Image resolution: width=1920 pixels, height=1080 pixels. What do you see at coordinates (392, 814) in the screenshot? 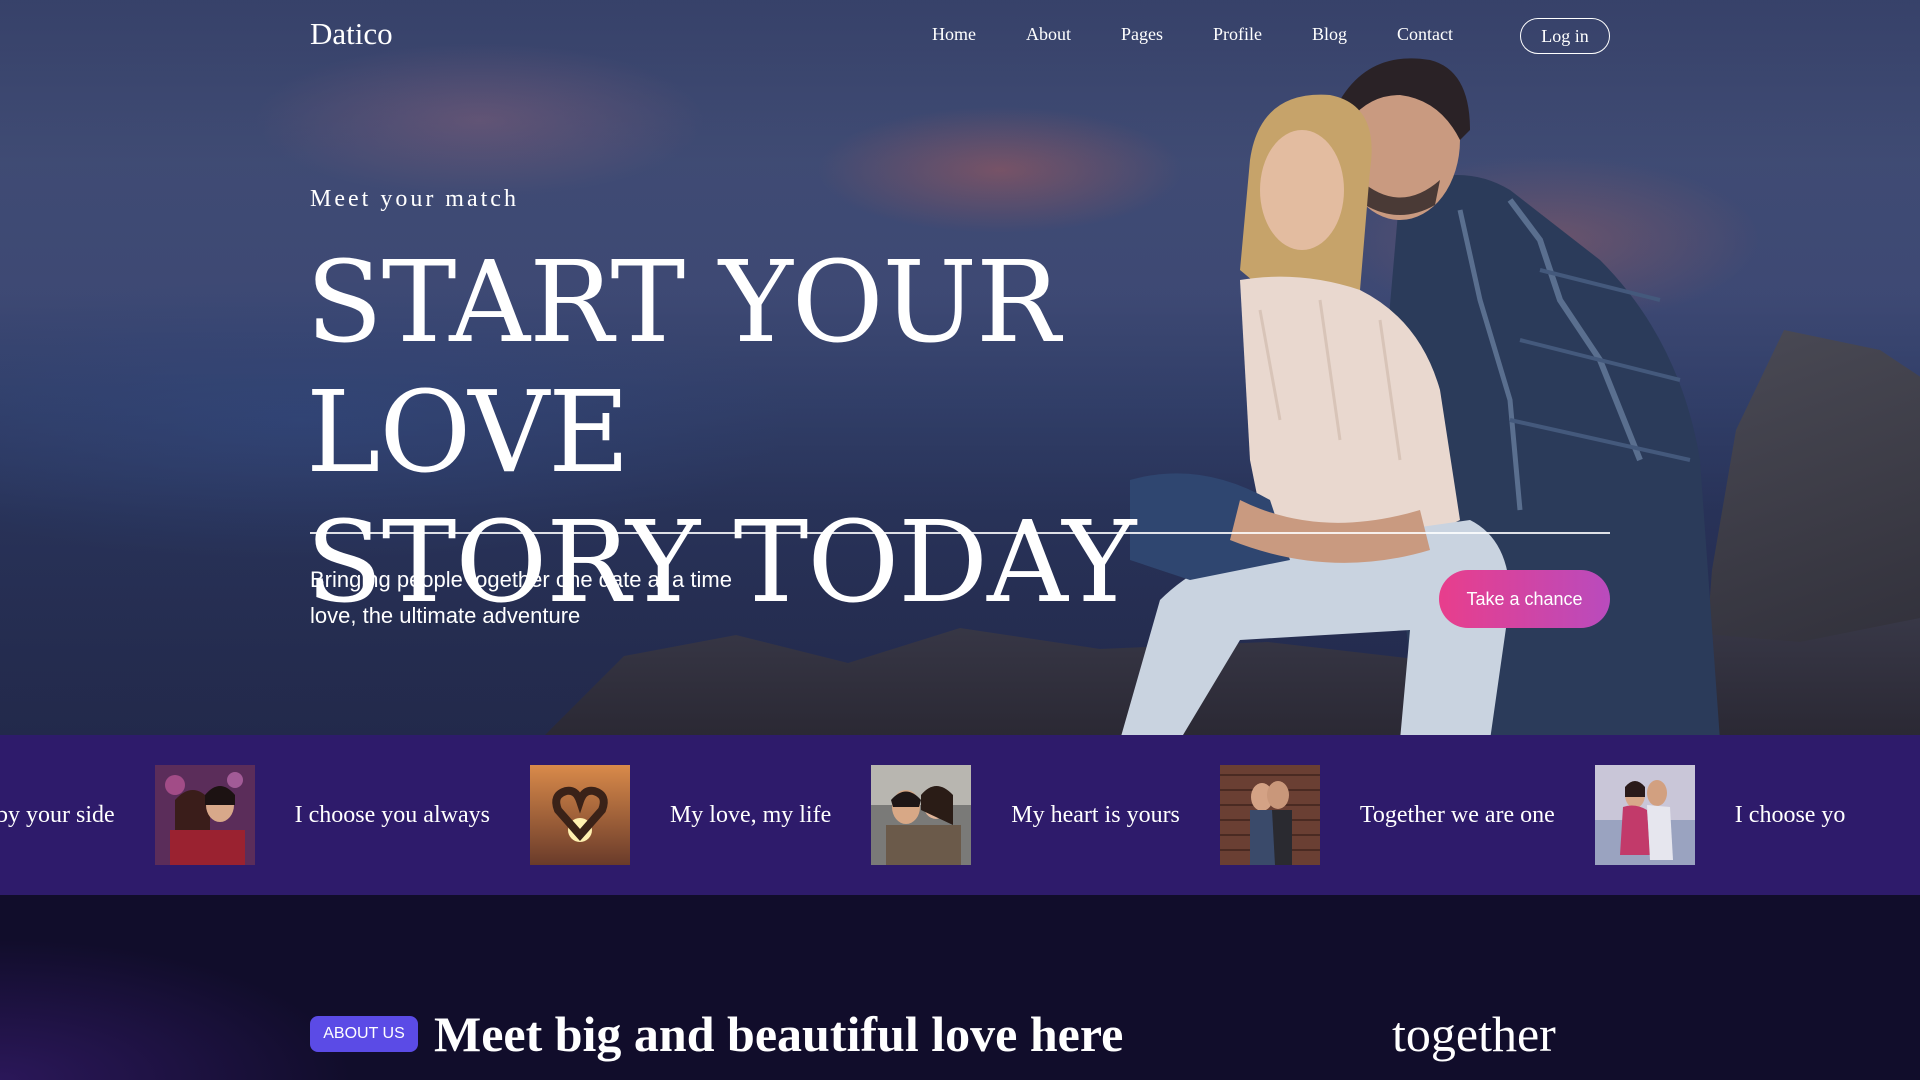
I see `ticker-text: I choose you always` at bounding box center [392, 814].